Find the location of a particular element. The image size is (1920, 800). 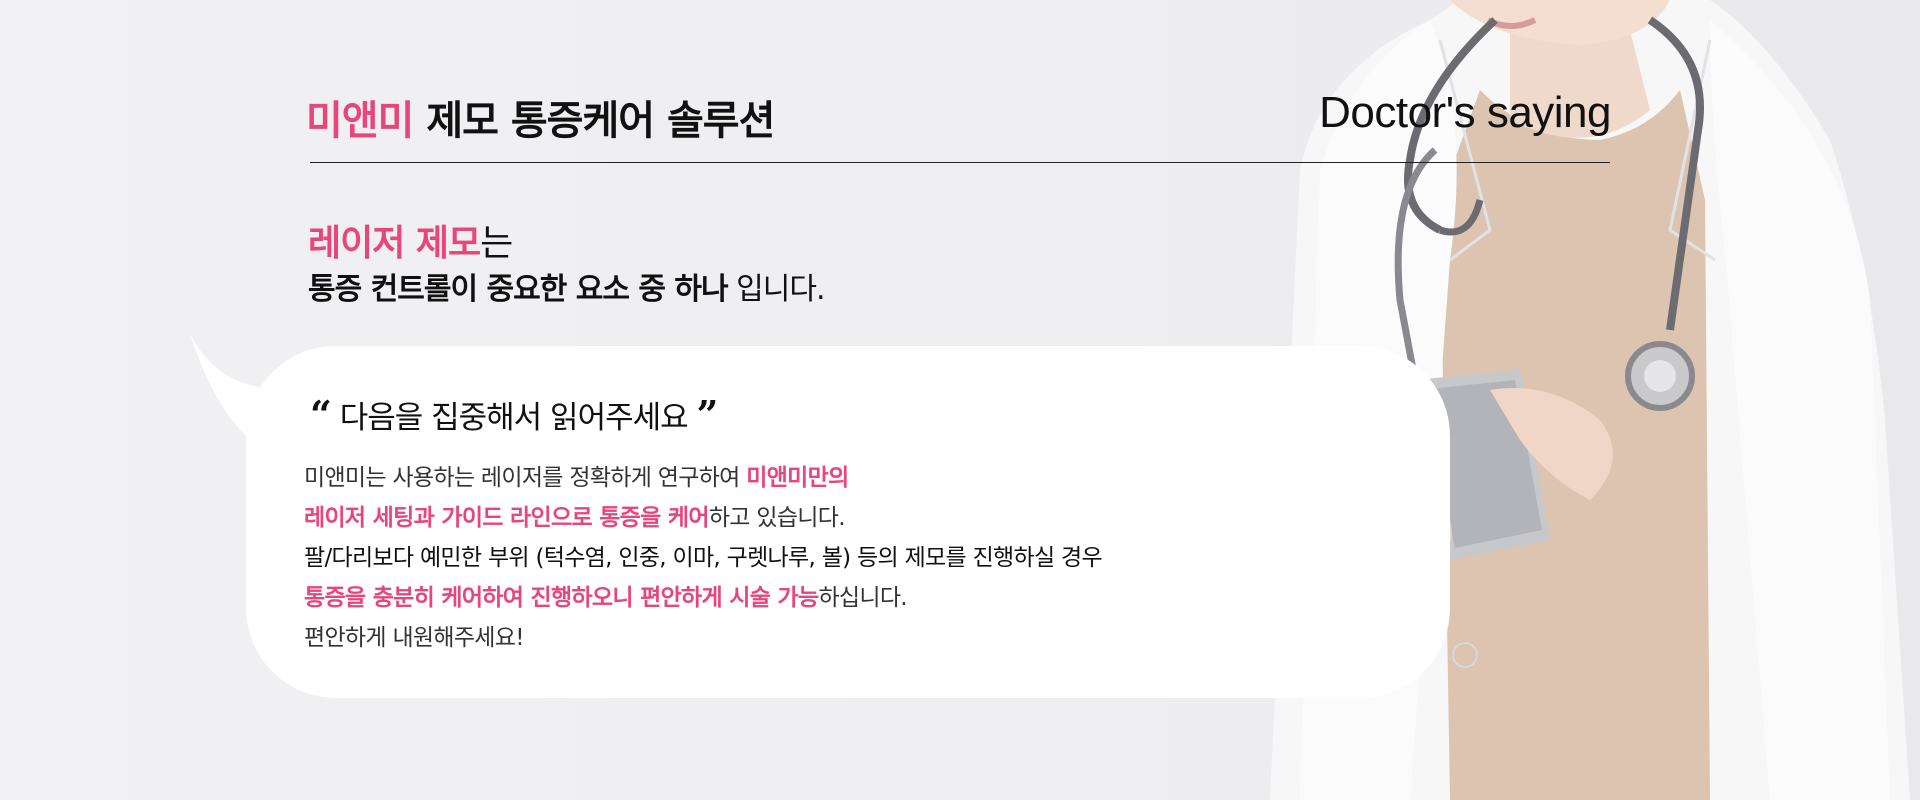

body-line-4: 통증을 충분히 케어하여 진행하오니 편안하게 시술 가능하십니다. is located at coordinates (703, 598).